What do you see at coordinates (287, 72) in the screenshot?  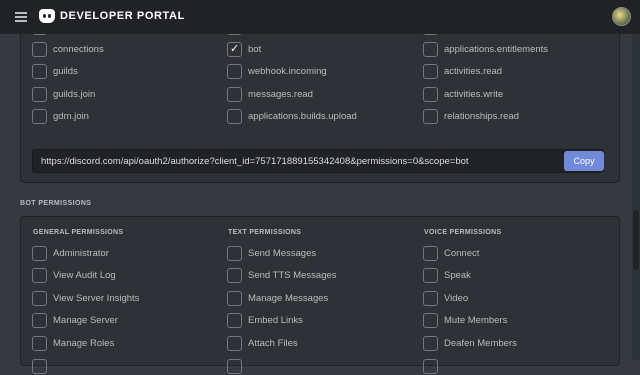 I see `scope-label: webhook.incoming` at bounding box center [287, 72].